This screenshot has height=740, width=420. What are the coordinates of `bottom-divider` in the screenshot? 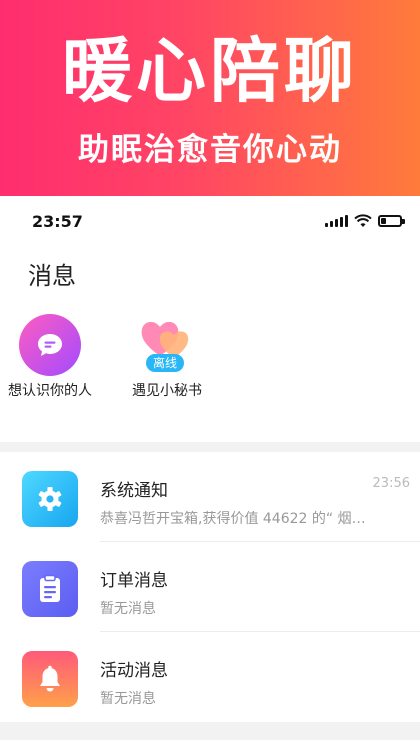 It's located at (210, 731).